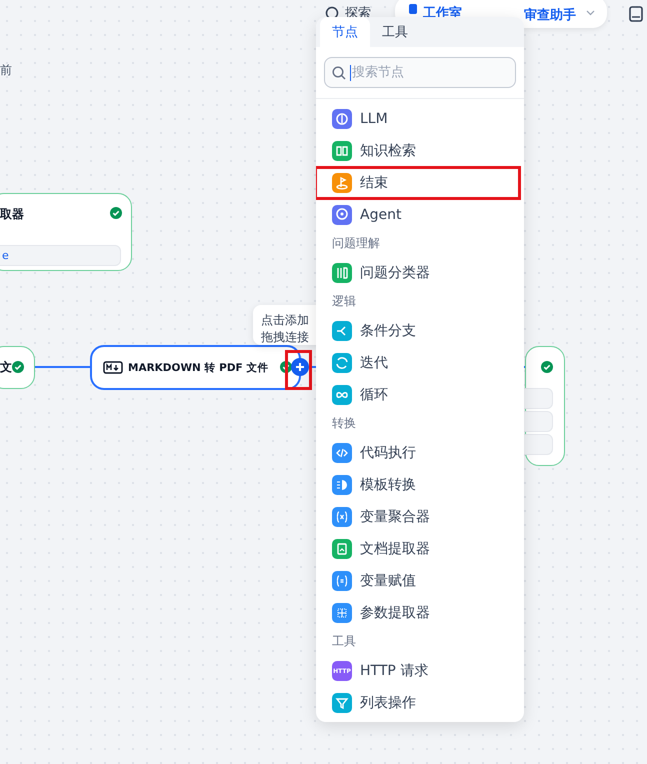 This screenshot has height=764, width=647. I want to click on section-heading: 转换, so click(344, 423).